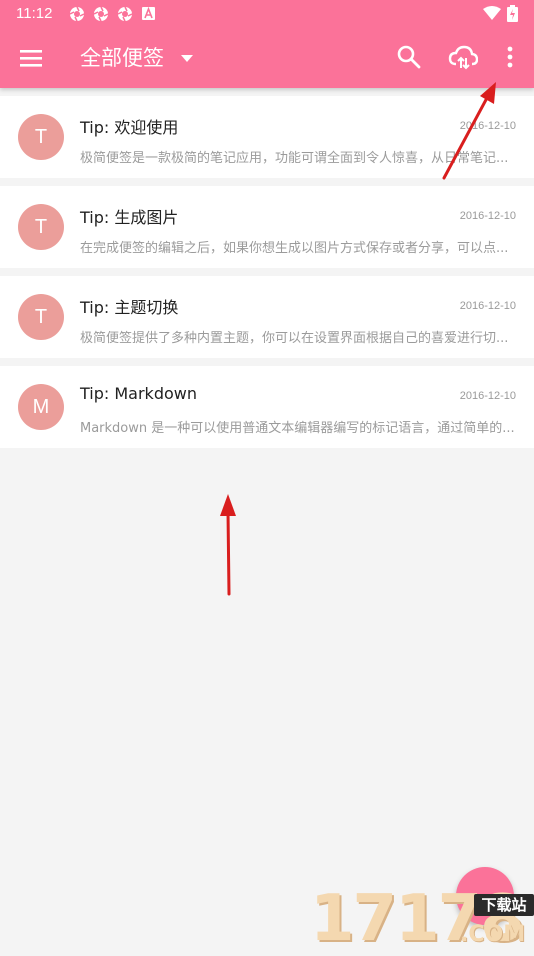 The image size is (534, 956). What do you see at coordinates (148, 13) in the screenshot?
I see `a-box-icon` at bounding box center [148, 13].